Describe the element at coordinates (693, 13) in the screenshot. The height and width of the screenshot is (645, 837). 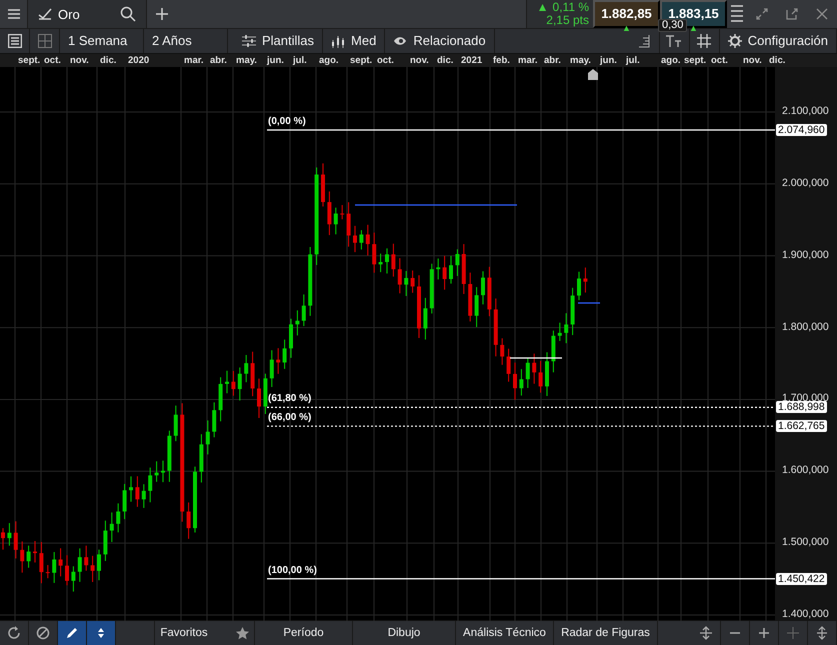
I see `buy-price: 1.883,15` at that location.